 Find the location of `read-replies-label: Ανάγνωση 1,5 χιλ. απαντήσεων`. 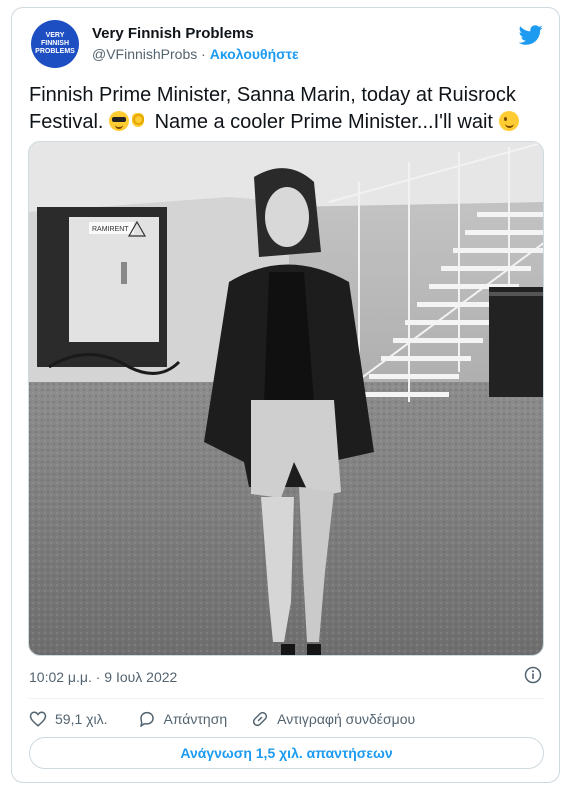

read-replies-label: Ανάγνωση 1,5 χιλ. απαντήσεων is located at coordinates (286, 753).